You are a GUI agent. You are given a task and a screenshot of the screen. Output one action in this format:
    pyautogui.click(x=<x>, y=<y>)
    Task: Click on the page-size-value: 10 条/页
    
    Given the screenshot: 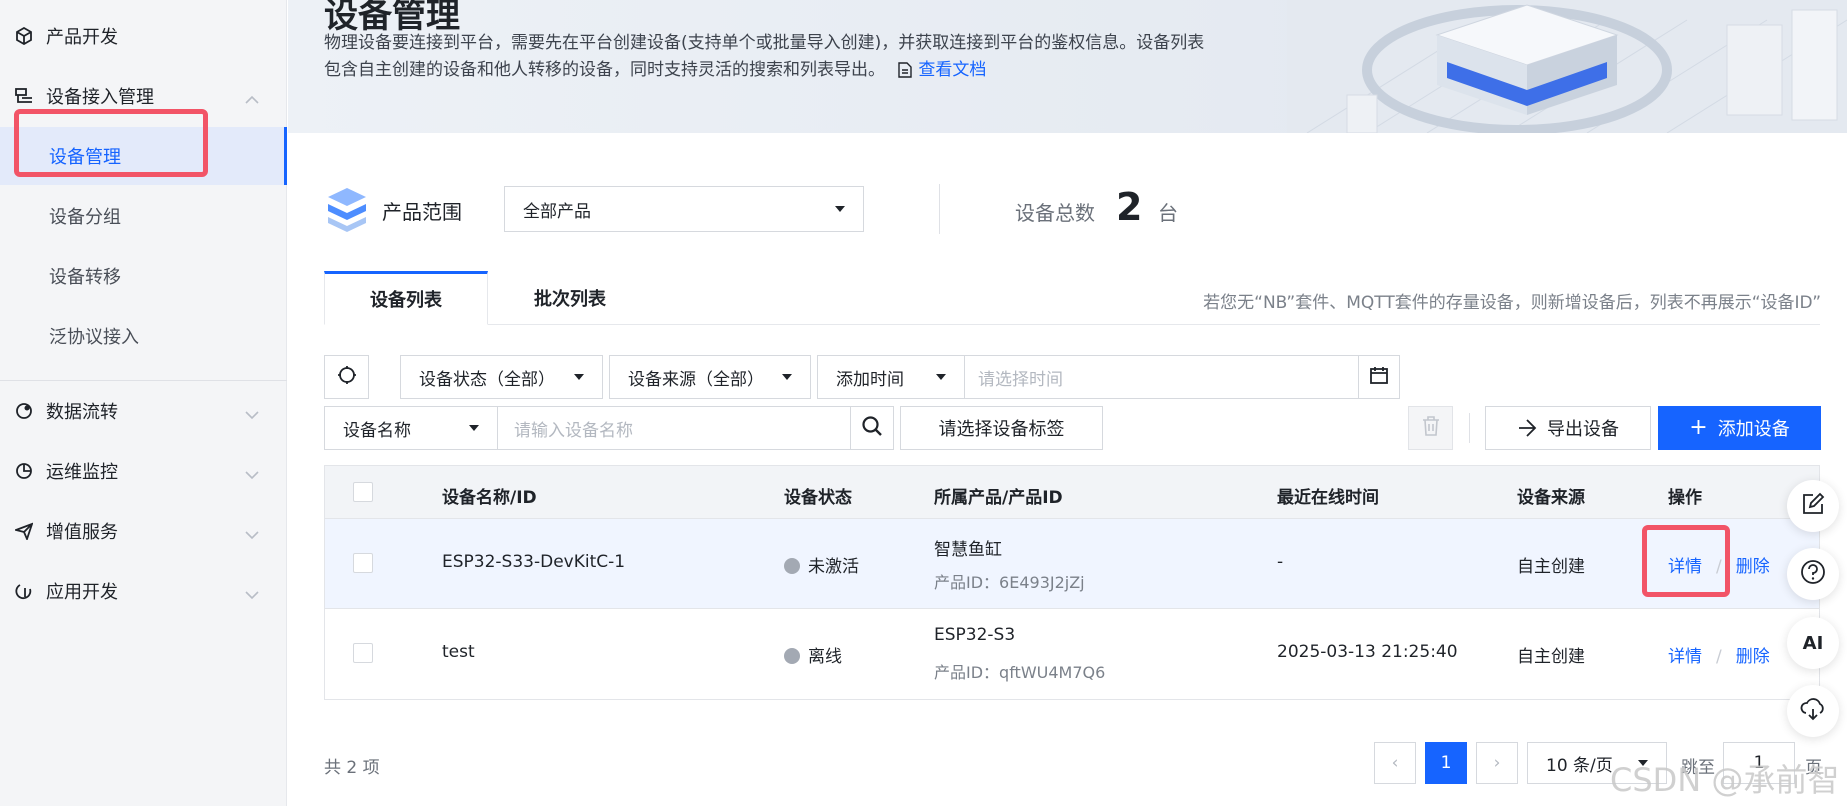 What is the action you would take?
    pyautogui.click(x=1579, y=765)
    